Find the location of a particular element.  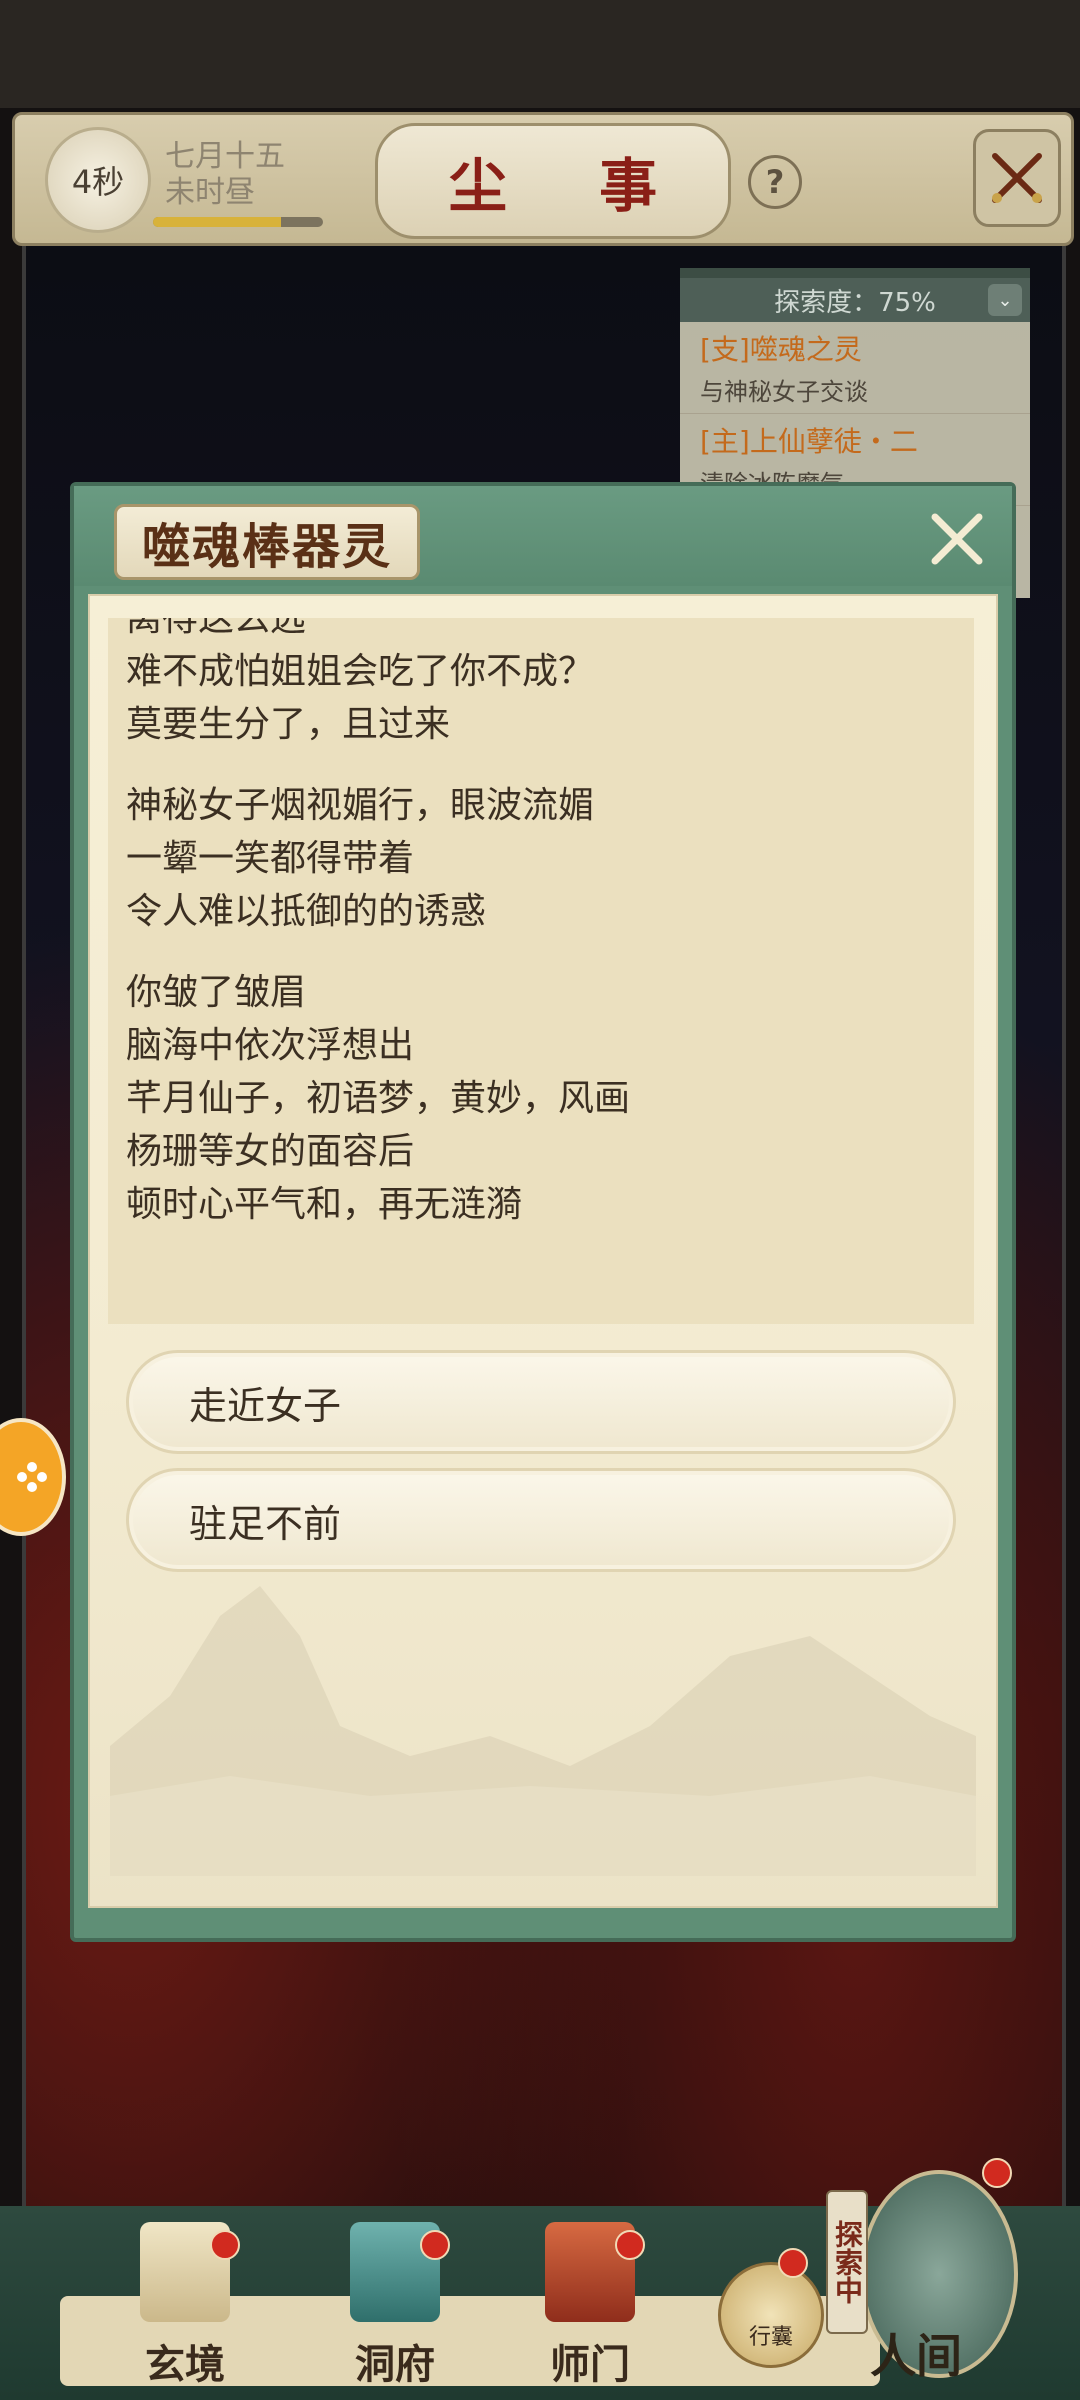

dialog-title-plaque: 噬魂棒器灵 is located at coordinates (267, 542).